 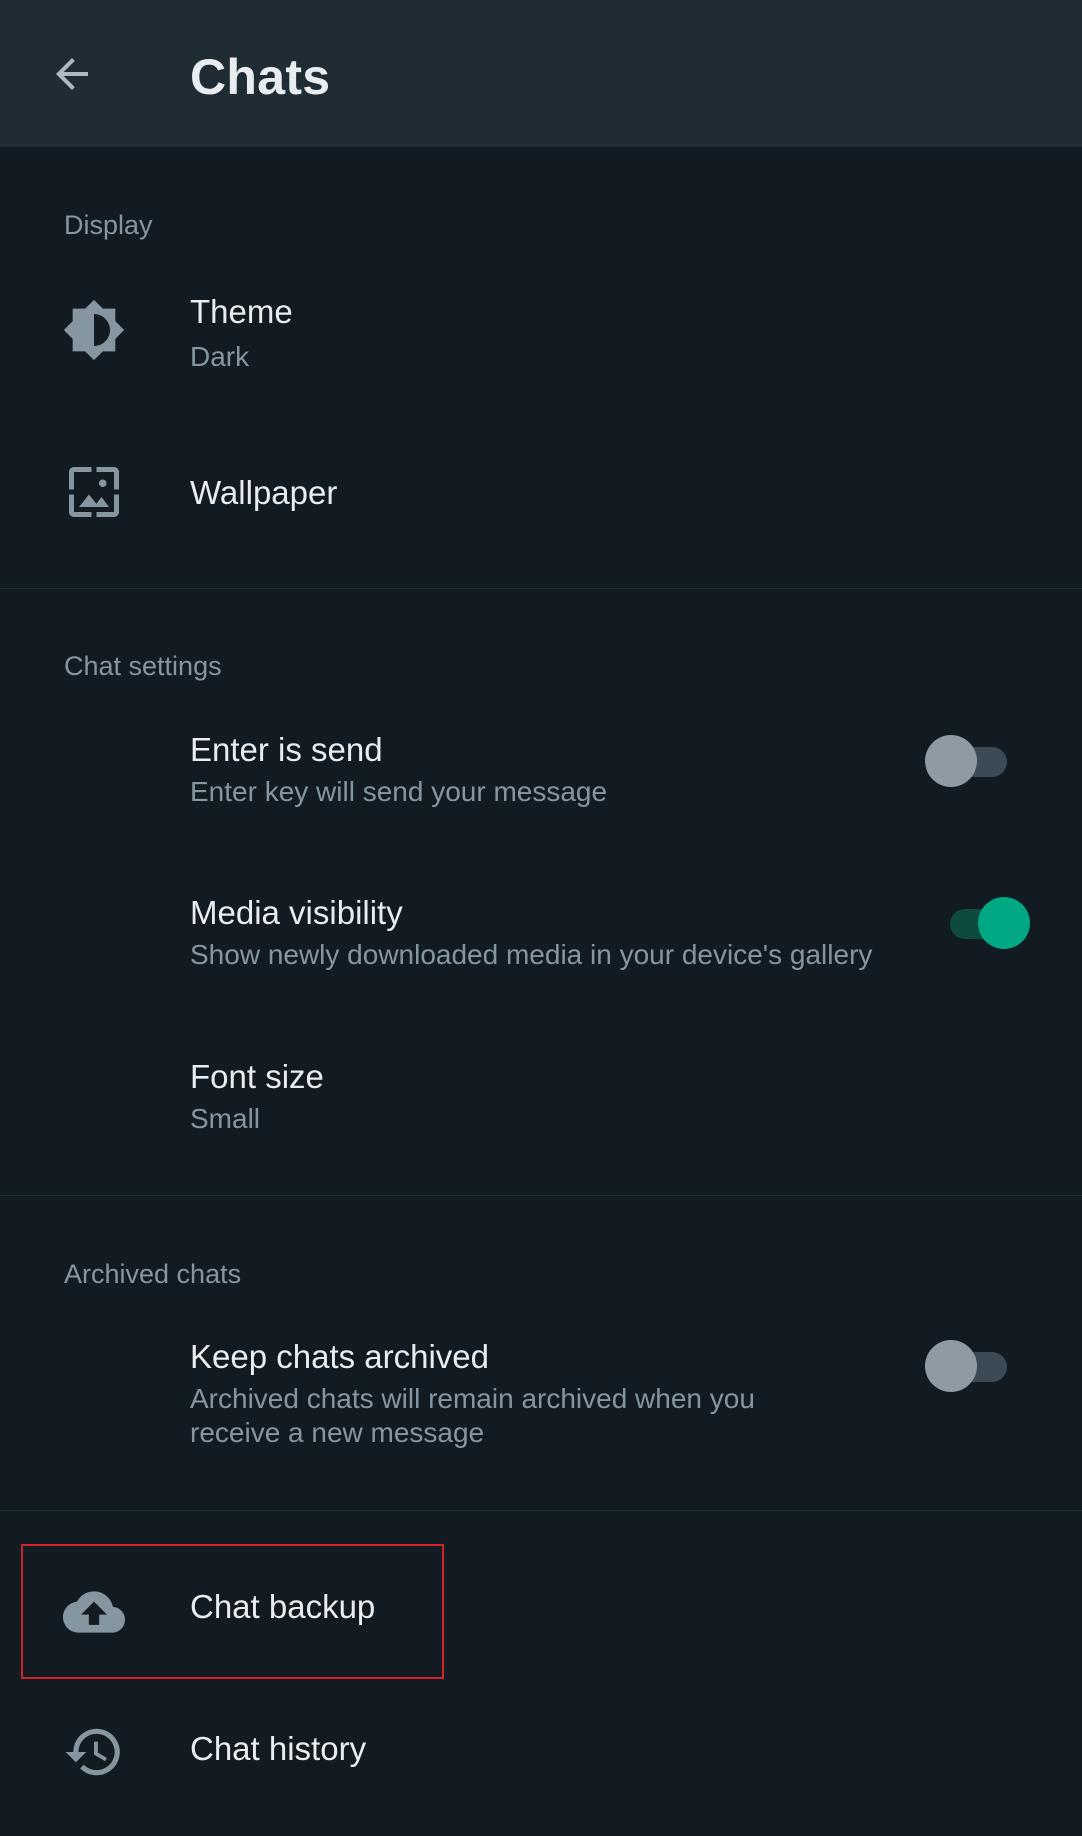 I want to click on media-visibility-toggle, so click(x=995, y=923).